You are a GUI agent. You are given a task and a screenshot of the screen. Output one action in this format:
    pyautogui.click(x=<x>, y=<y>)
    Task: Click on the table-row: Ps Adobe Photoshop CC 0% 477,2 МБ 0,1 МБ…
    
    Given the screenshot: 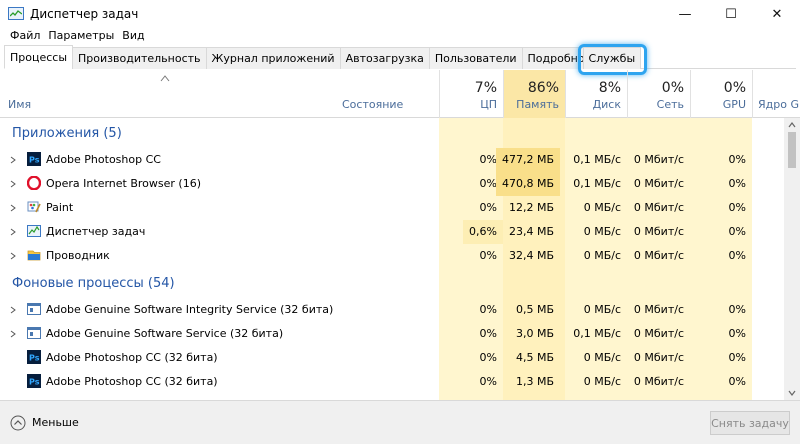 What is the action you would take?
    pyautogui.click(x=392, y=160)
    